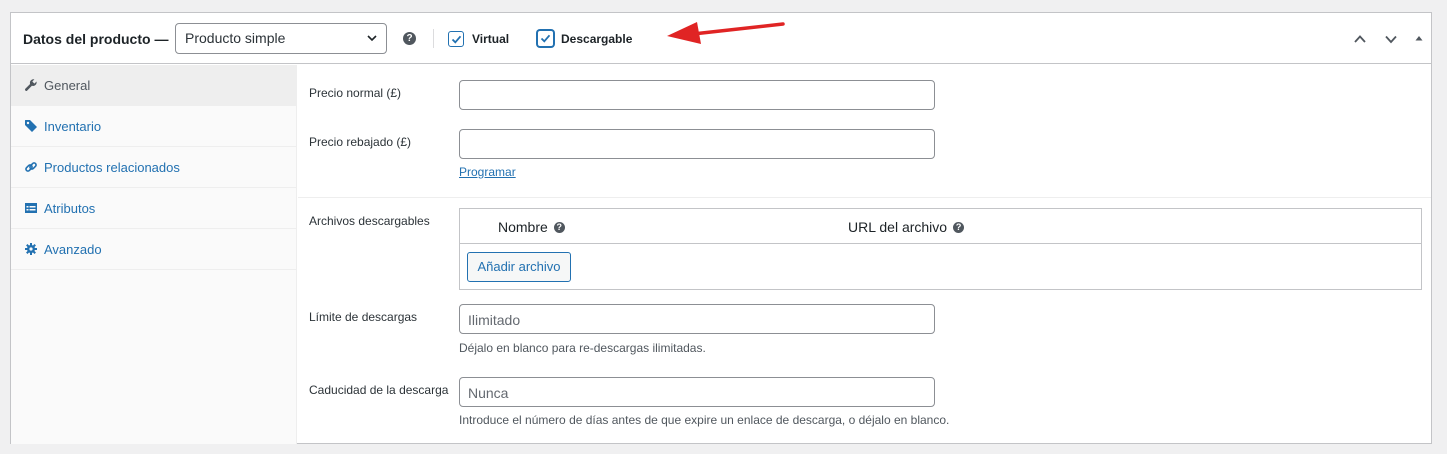 This screenshot has width=1447, height=454. I want to click on tab-label: Atributos, so click(70, 208).